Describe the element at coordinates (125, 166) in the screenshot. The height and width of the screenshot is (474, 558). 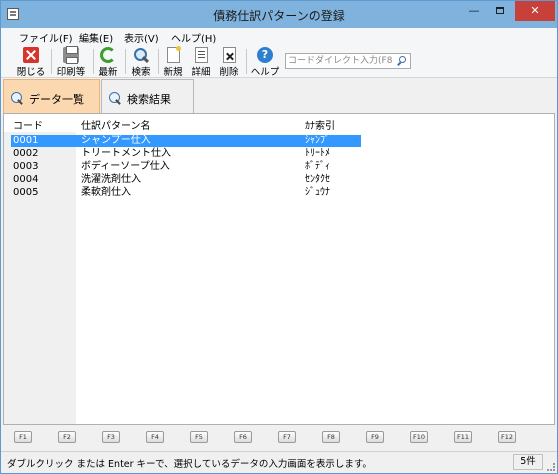
I see `cell-pattern-name: ボディーソープ仕入` at that location.